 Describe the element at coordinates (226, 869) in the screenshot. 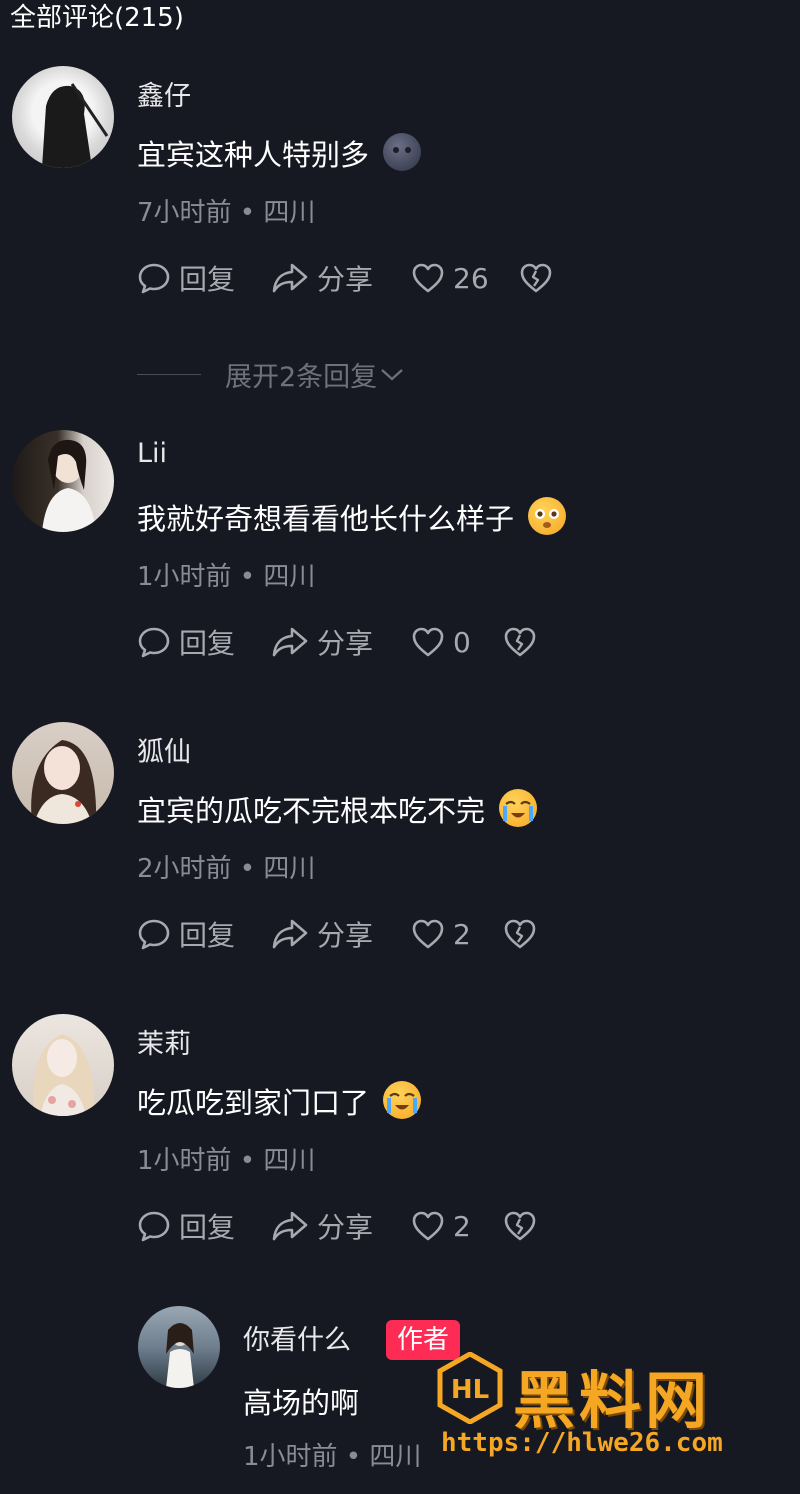

I see `comment-meta: 2小时前 • 四川` at that location.